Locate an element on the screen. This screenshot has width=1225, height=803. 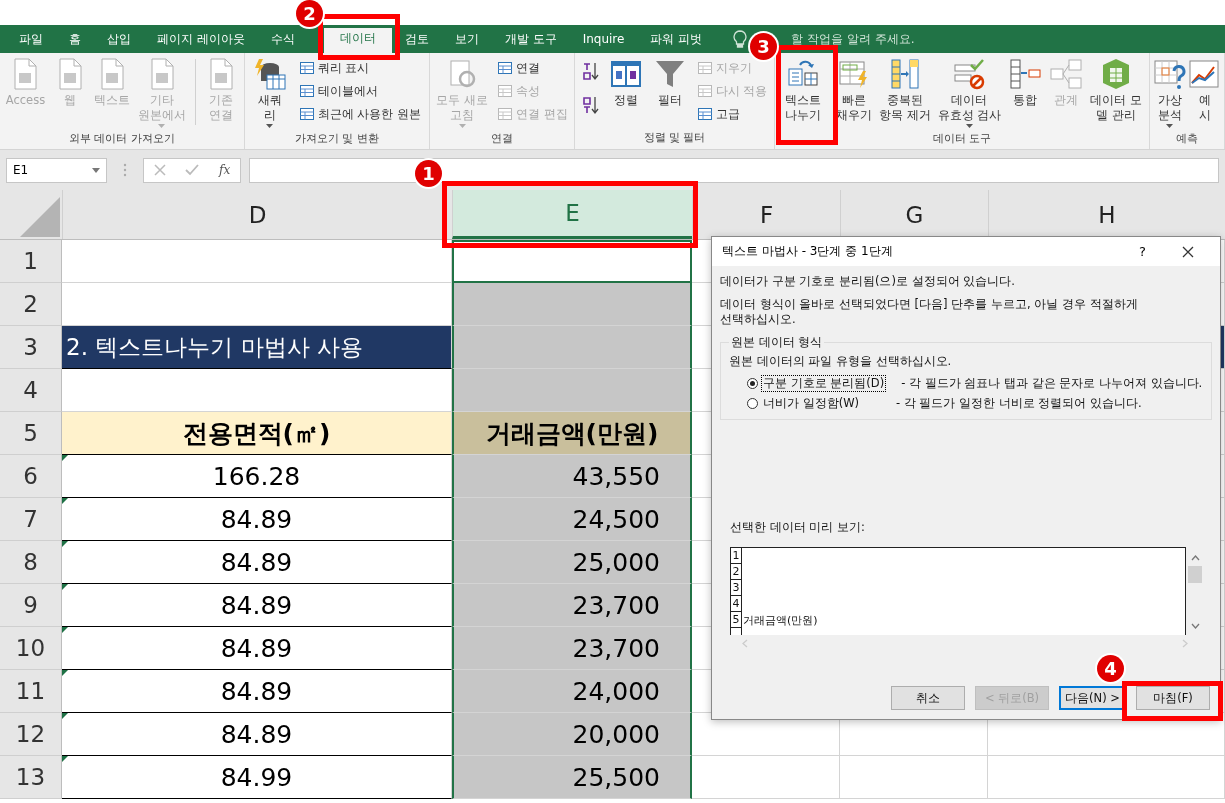
ribbon-small-button: 테이블에서 is located at coordinates (360, 91).